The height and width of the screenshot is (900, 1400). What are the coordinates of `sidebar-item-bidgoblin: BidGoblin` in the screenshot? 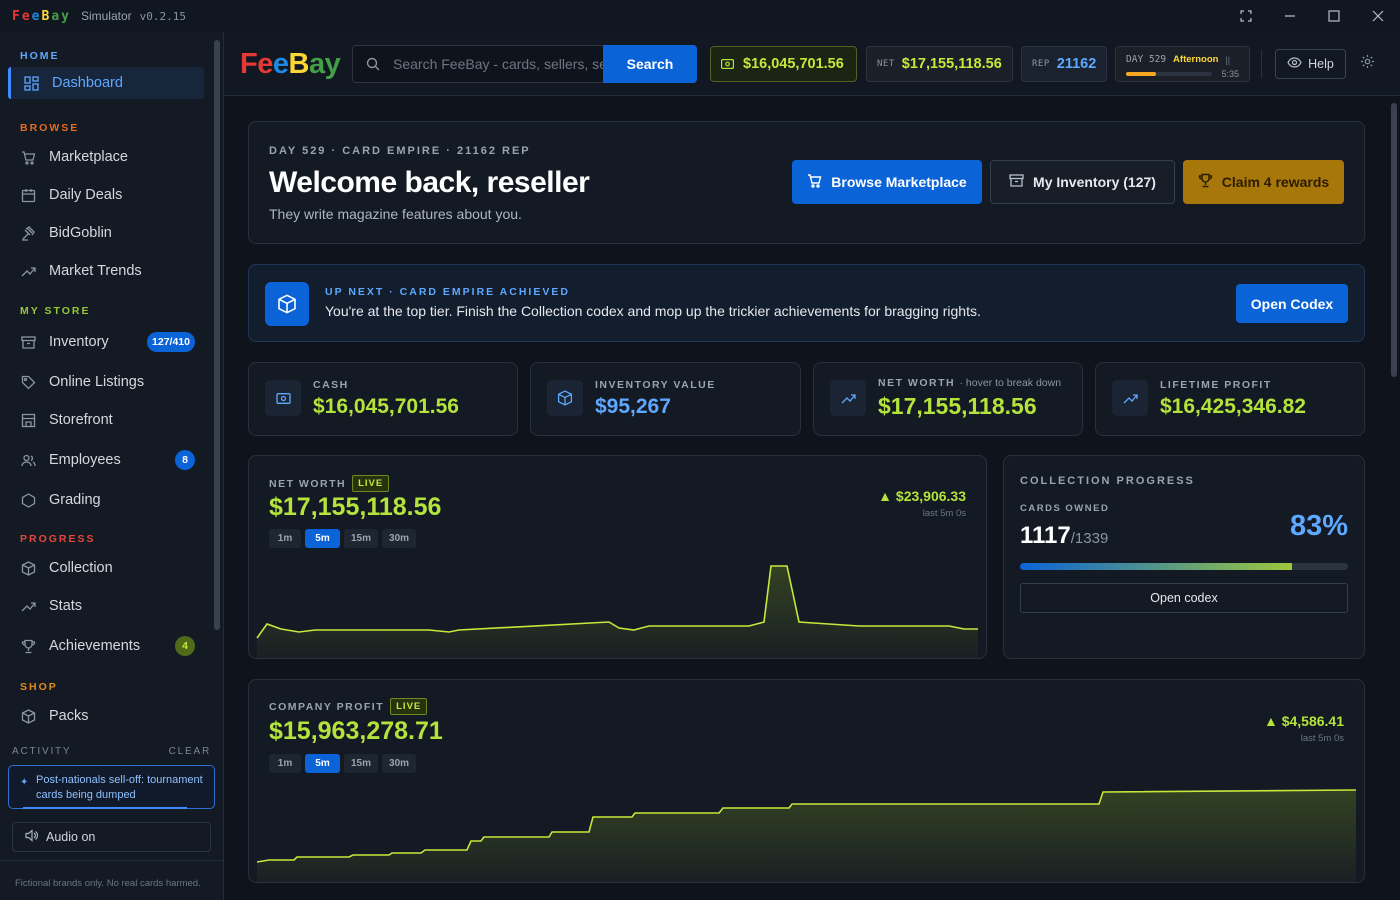 It's located at (107, 233).